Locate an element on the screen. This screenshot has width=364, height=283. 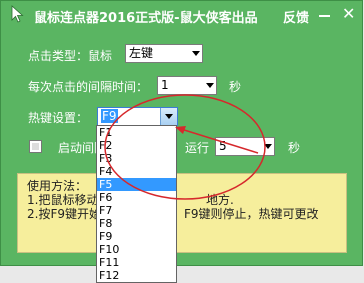
dropdown-option-f2: F2 is located at coordinates (136, 145).